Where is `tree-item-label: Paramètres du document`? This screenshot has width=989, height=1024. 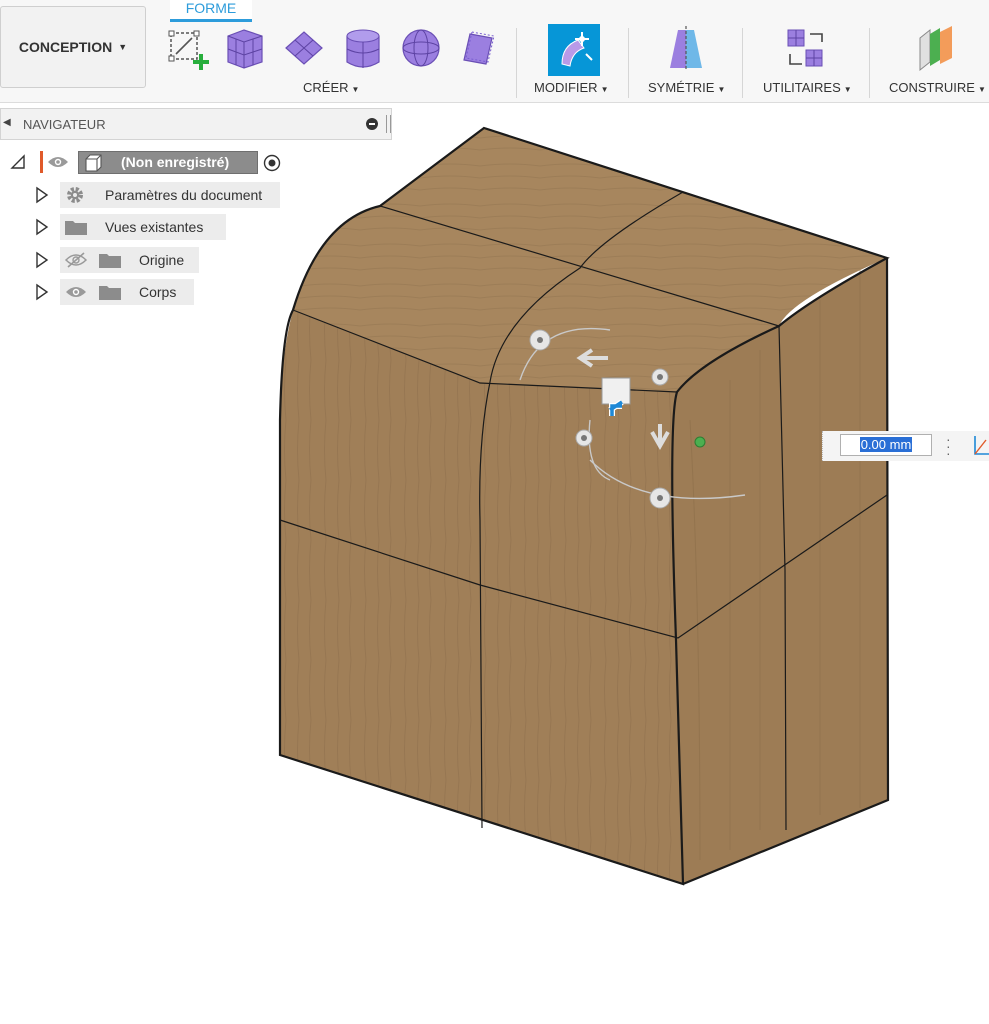 tree-item-label: Paramètres du document is located at coordinates (184, 195).